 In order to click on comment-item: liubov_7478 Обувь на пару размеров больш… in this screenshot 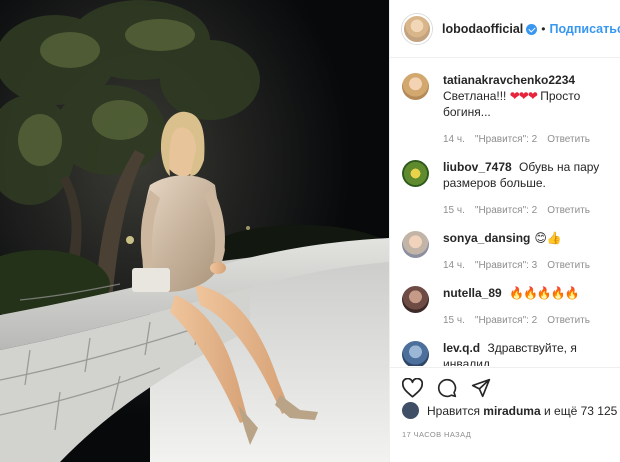, I will do `click(511, 187)`.